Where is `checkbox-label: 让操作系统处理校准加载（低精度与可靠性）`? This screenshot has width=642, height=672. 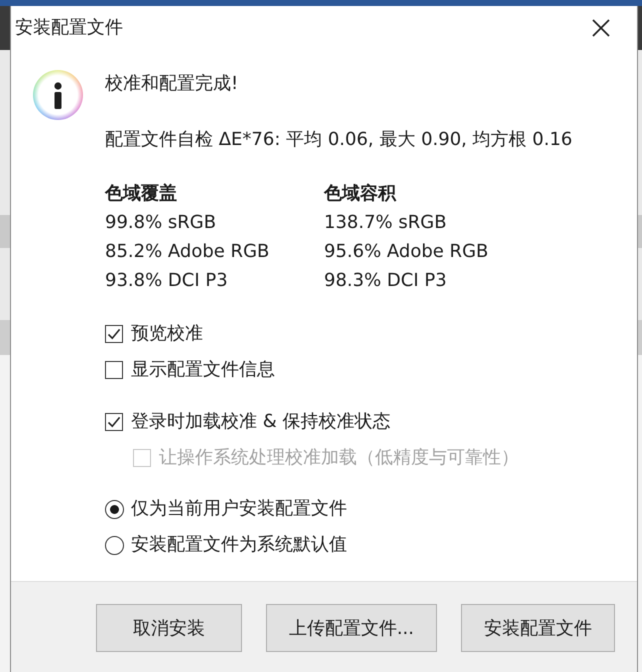
checkbox-label: 让操作系统处理校准加载（低精度与可靠性） is located at coordinates (339, 458).